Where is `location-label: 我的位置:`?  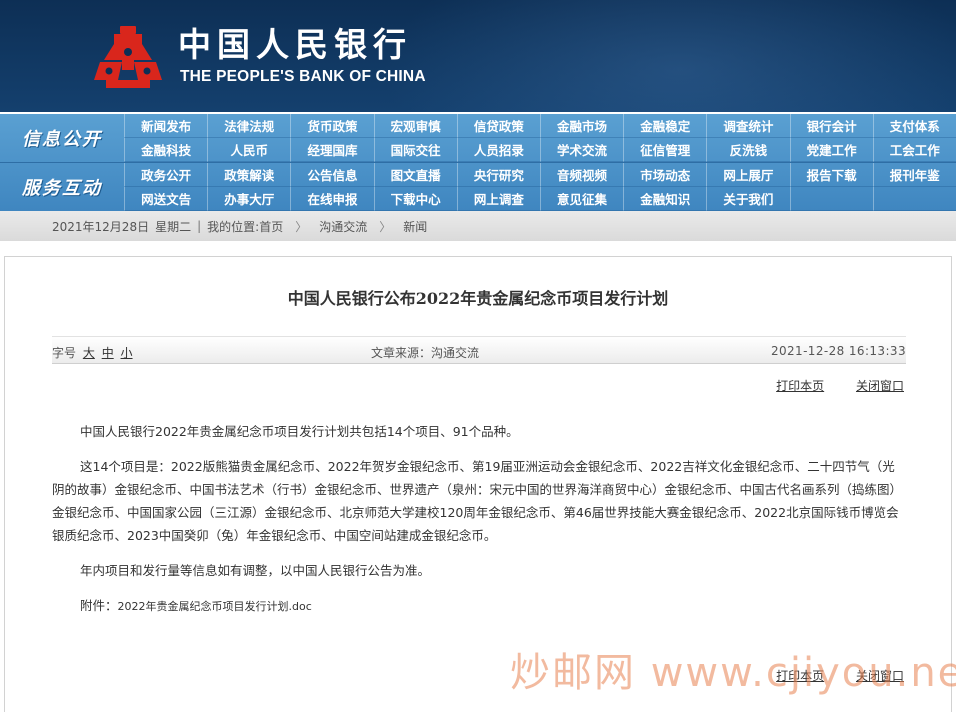
location-label: 我的位置: is located at coordinates (233, 226).